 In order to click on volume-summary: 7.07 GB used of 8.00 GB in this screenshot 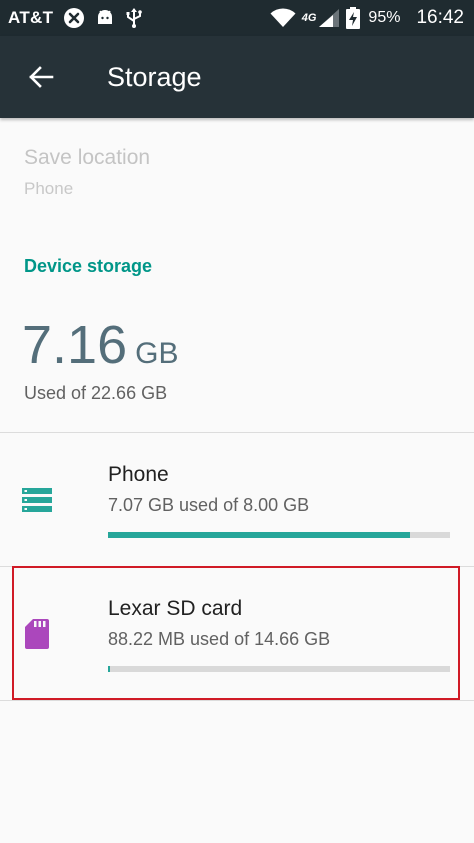, I will do `click(209, 505)`.